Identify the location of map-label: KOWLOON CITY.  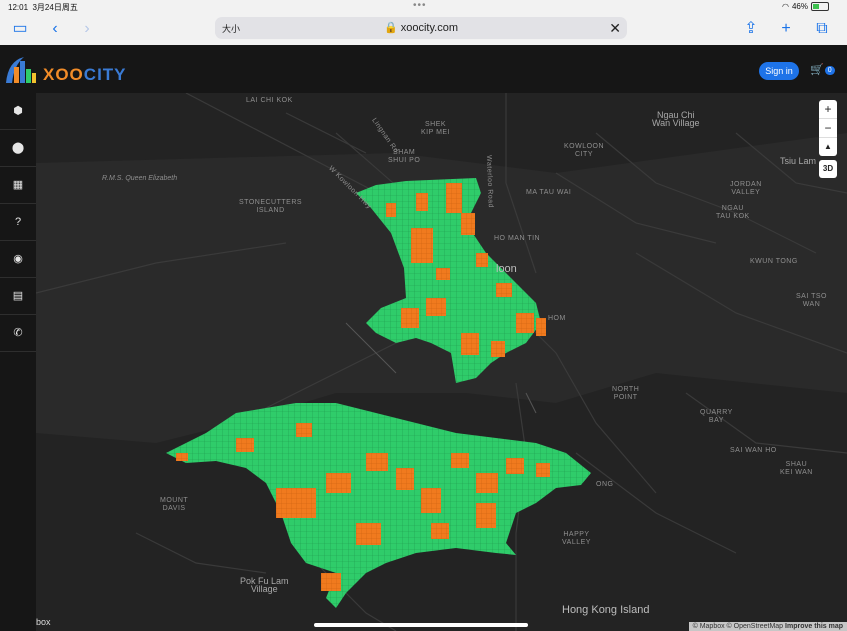
(584, 150).